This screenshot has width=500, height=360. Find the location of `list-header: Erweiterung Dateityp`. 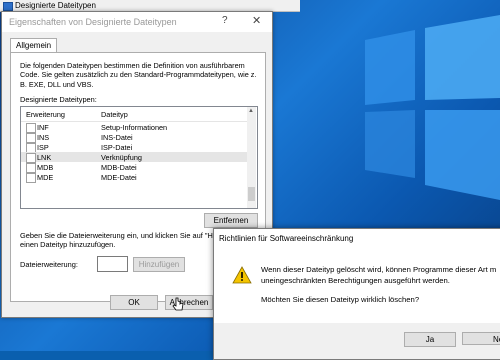

list-header: Erweiterung Dateityp is located at coordinates (134, 114).